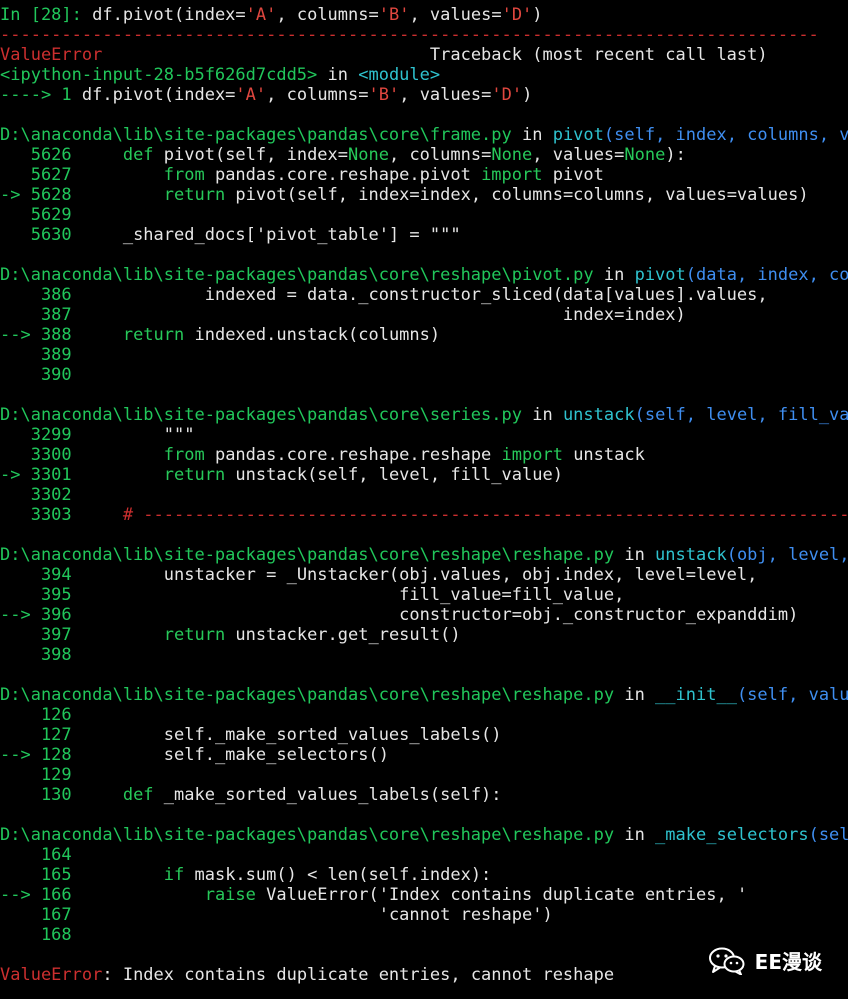 Image resolution: width=848 pixels, height=999 pixels. Describe the element at coordinates (317, 335) in the screenshot. I see `console-text-segment: indexed.unstack(columns)` at that location.